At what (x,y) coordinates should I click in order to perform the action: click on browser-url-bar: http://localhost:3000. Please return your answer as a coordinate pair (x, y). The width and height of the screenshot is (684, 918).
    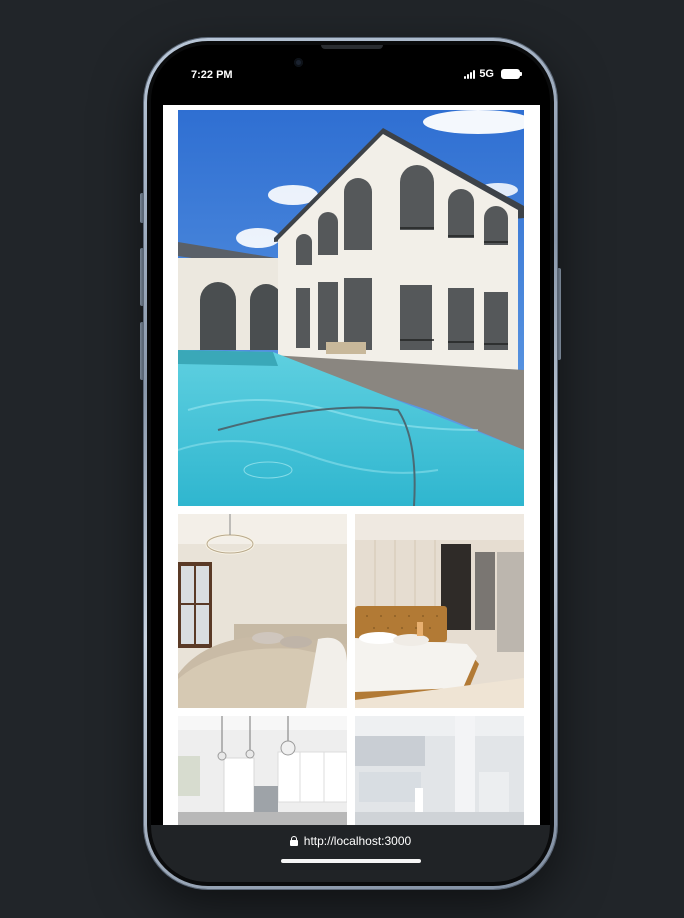
    Looking at the image, I should click on (350, 853).